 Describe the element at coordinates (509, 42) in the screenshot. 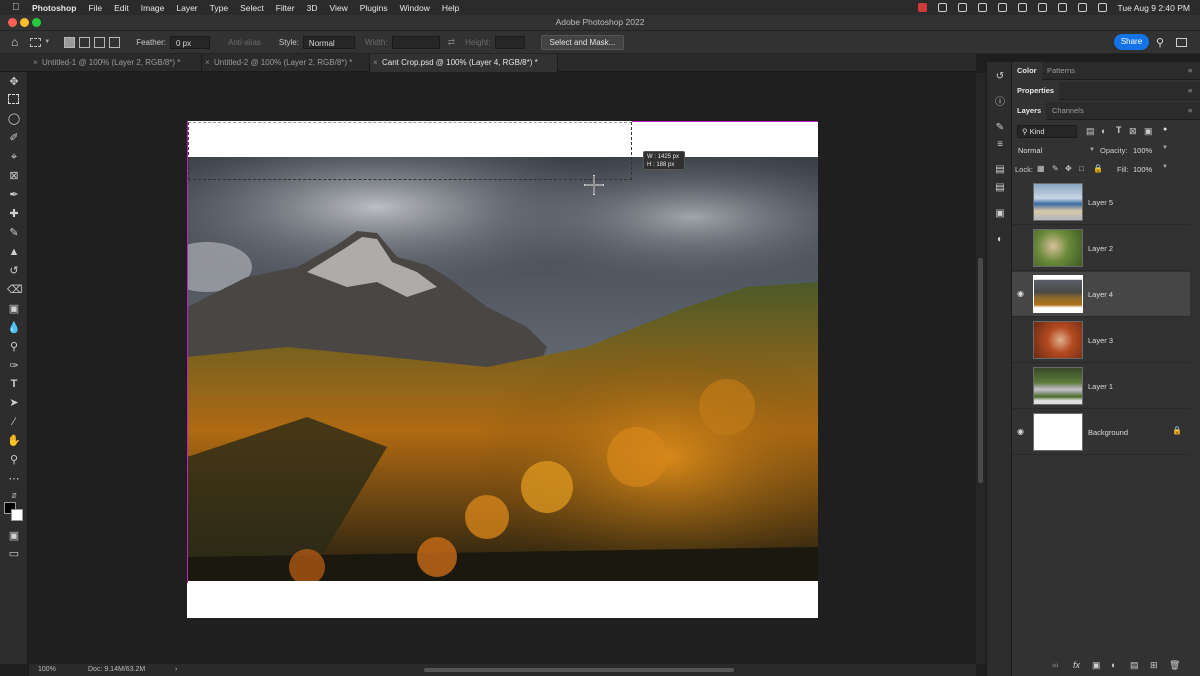

I see `height-input` at that location.